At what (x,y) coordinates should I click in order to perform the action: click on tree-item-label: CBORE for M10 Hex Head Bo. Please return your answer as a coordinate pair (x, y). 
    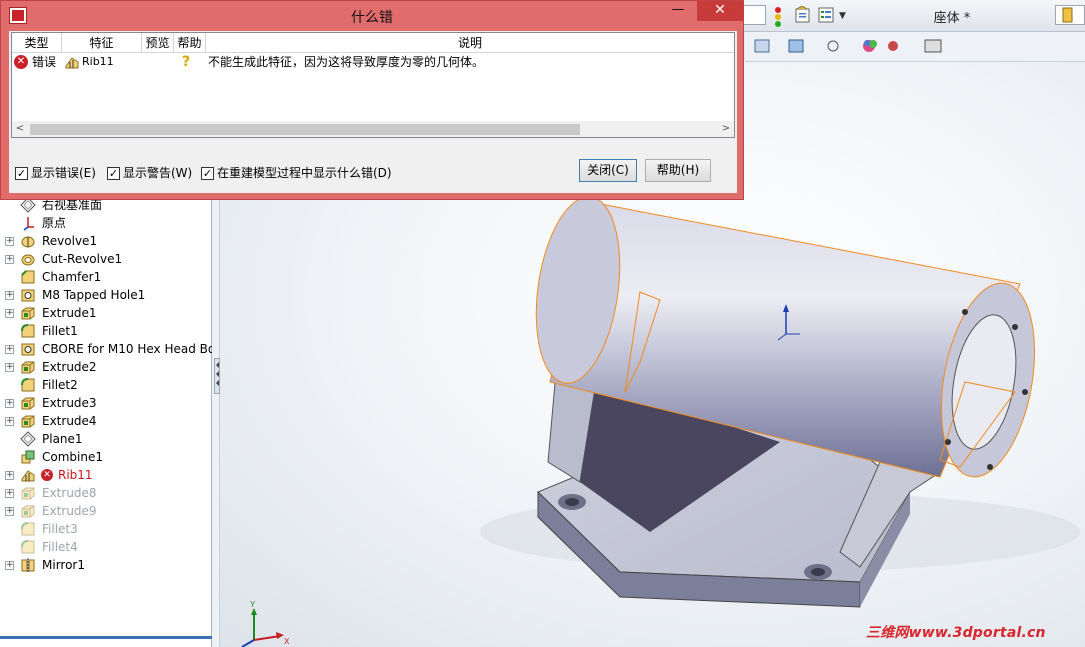
    Looking at the image, I should click on (127, 349).